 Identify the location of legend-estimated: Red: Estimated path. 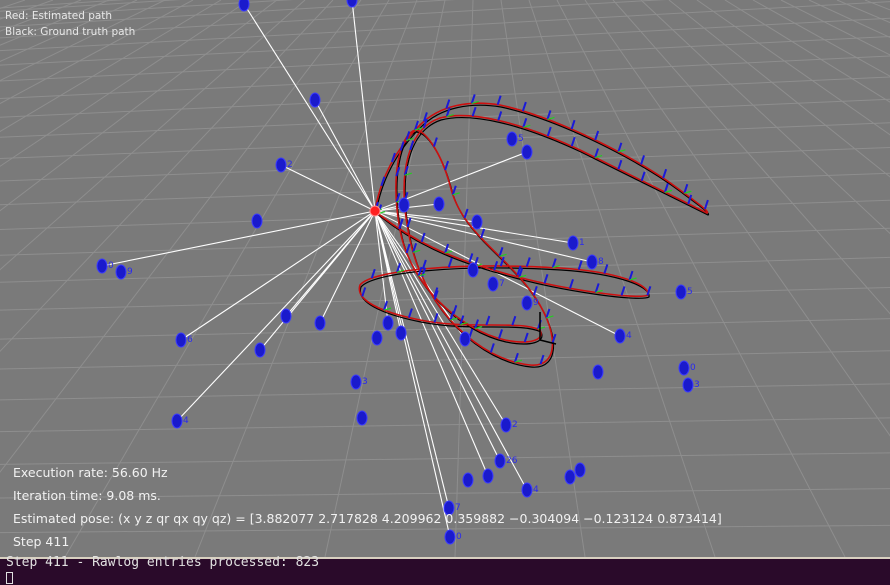
(59, 16).